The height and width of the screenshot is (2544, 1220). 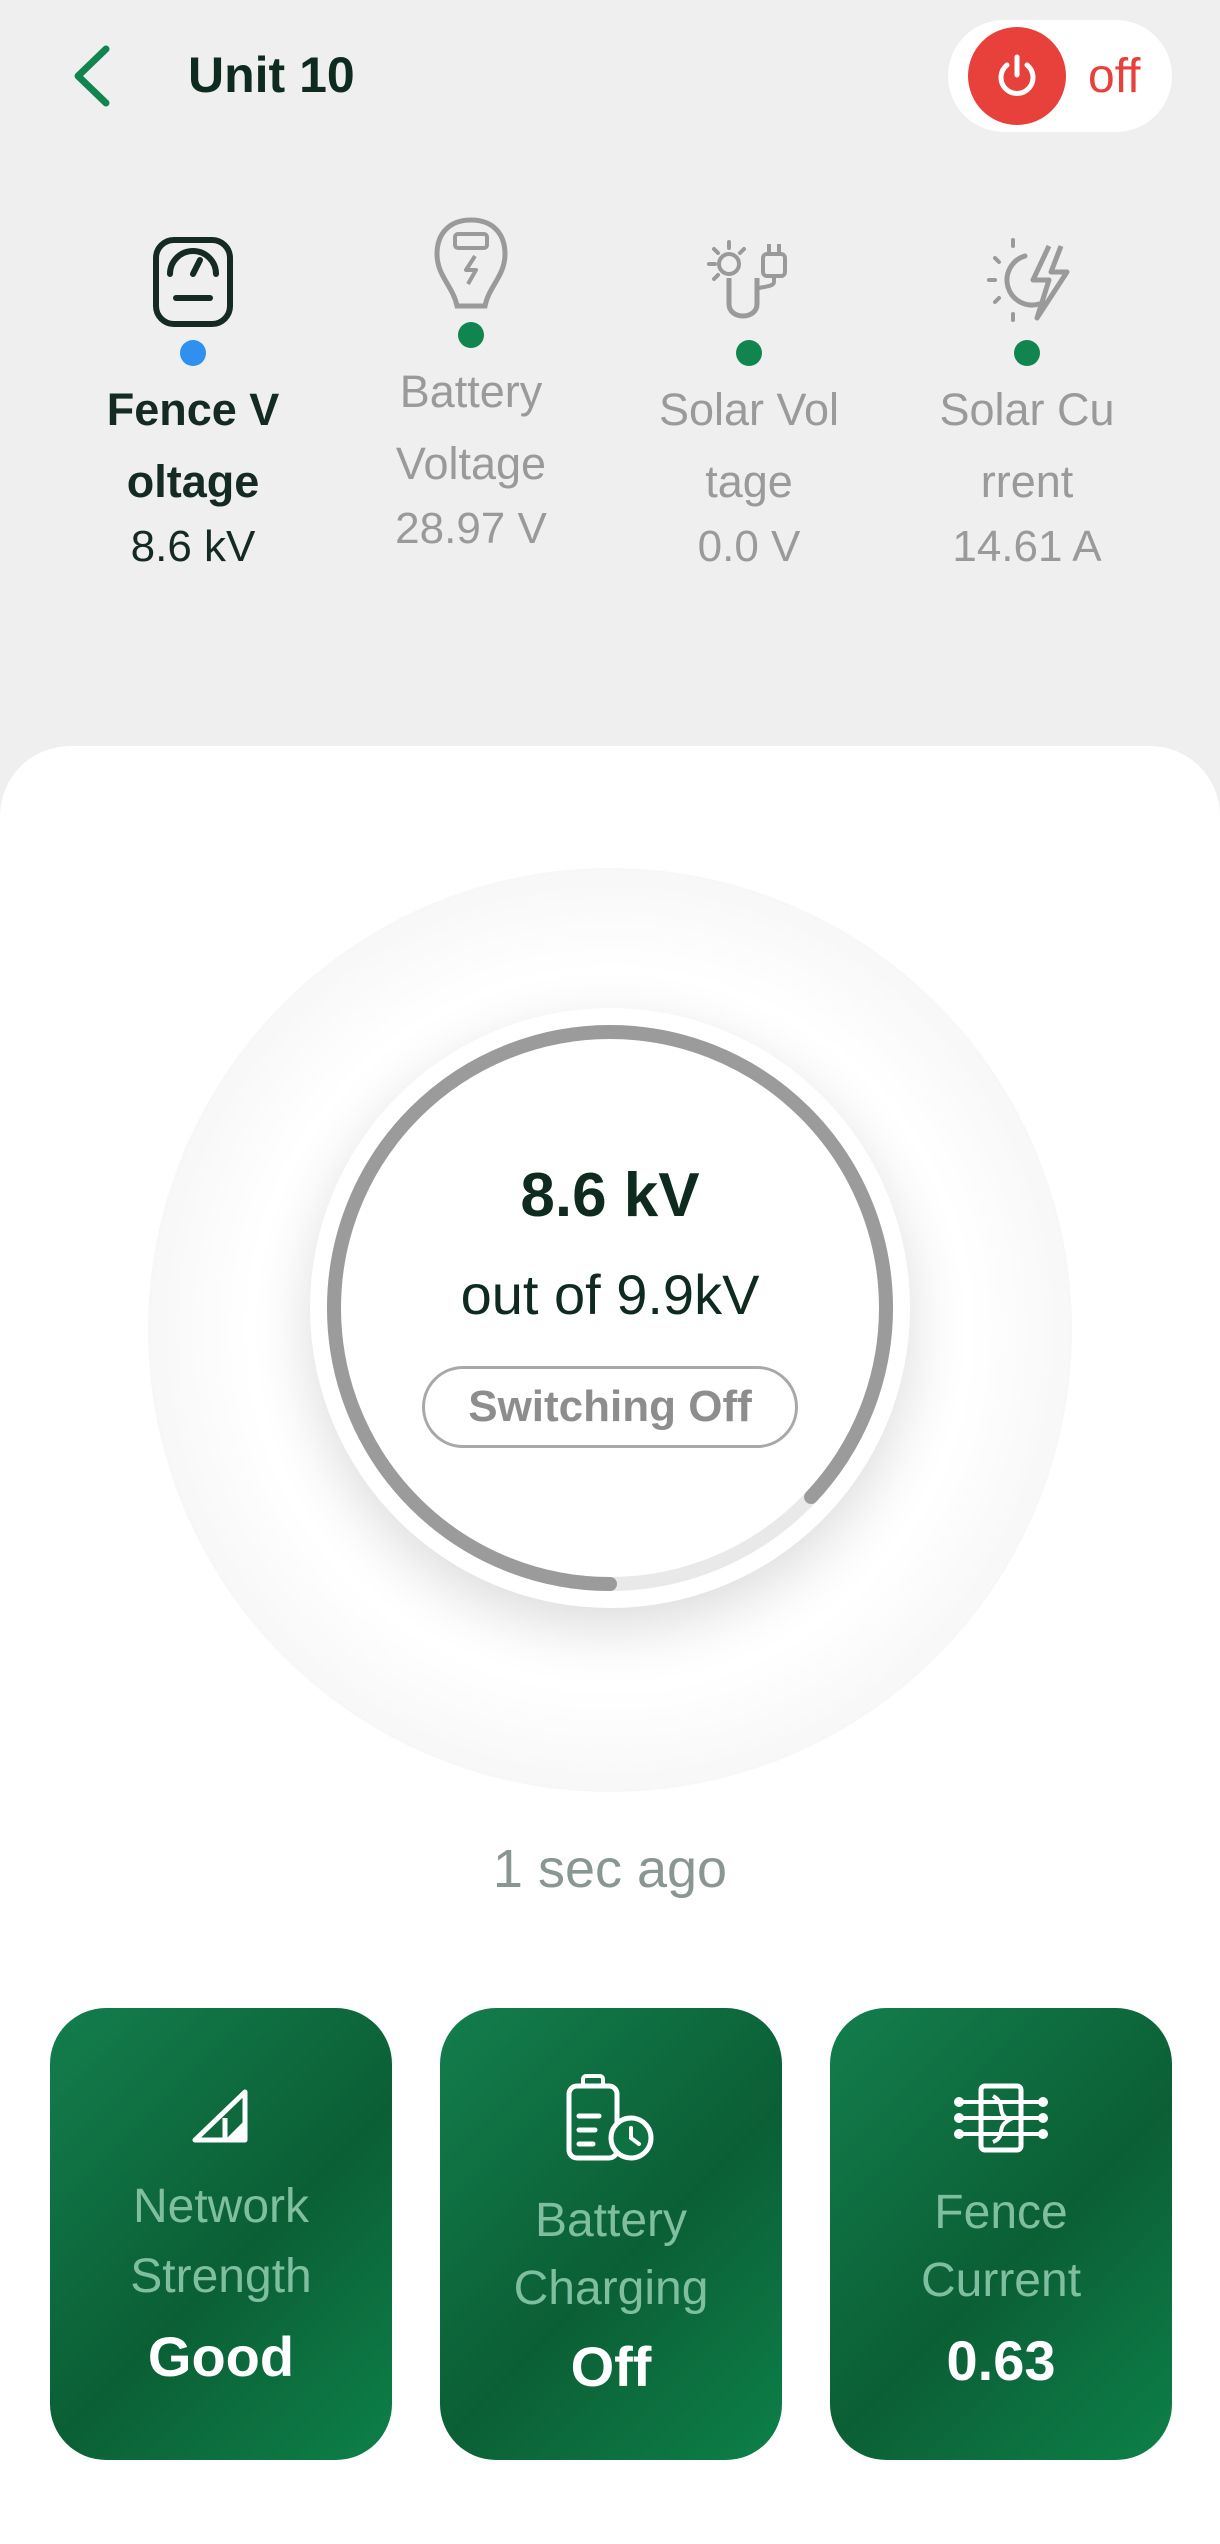 I want to click on stat-label: Fence Voltage, so click(x=193, y=445).